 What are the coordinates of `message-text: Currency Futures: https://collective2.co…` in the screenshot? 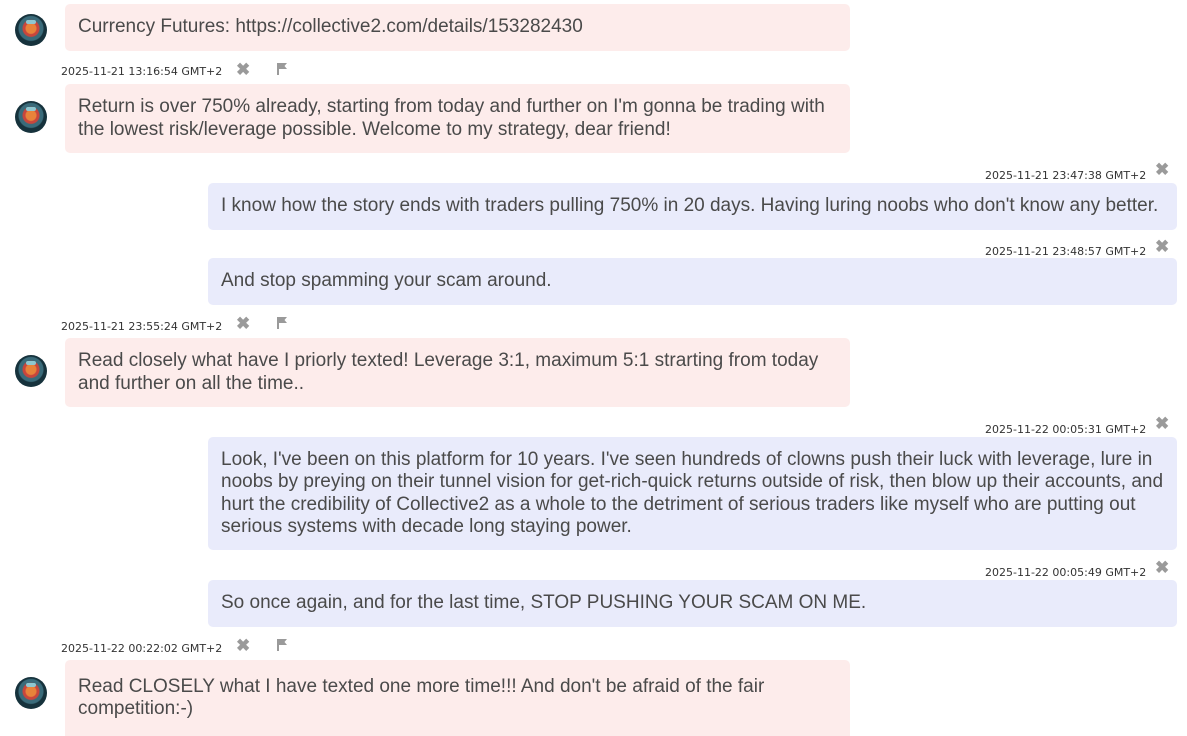 It's located at (330, 27).